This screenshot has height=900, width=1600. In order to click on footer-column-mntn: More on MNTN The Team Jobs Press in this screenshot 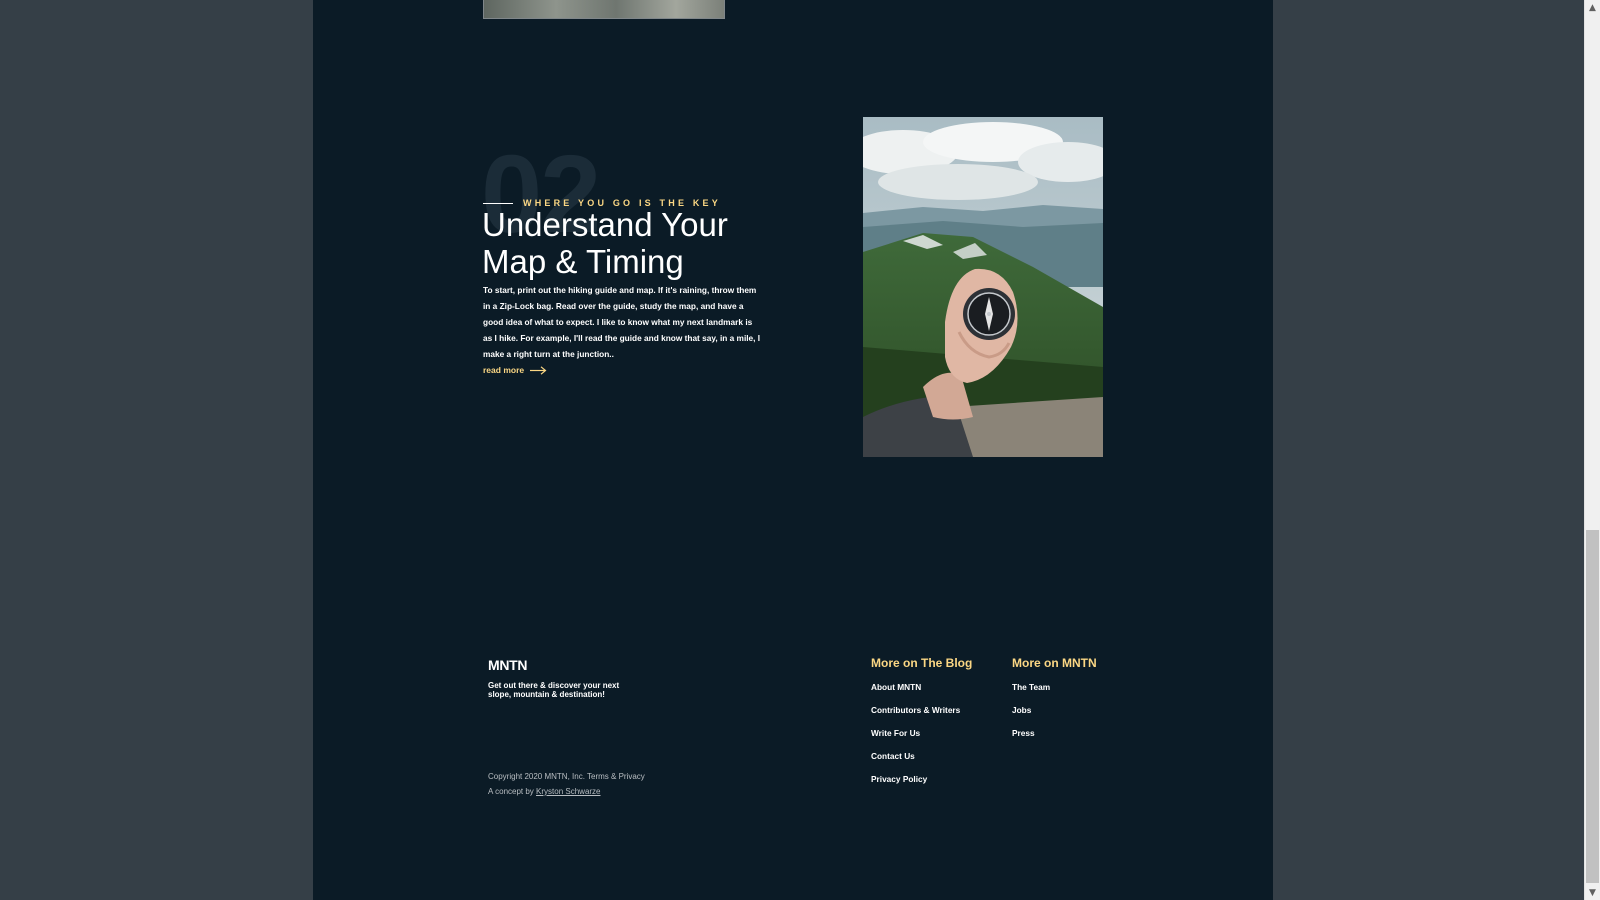, I will do `click(1054, 703)`.